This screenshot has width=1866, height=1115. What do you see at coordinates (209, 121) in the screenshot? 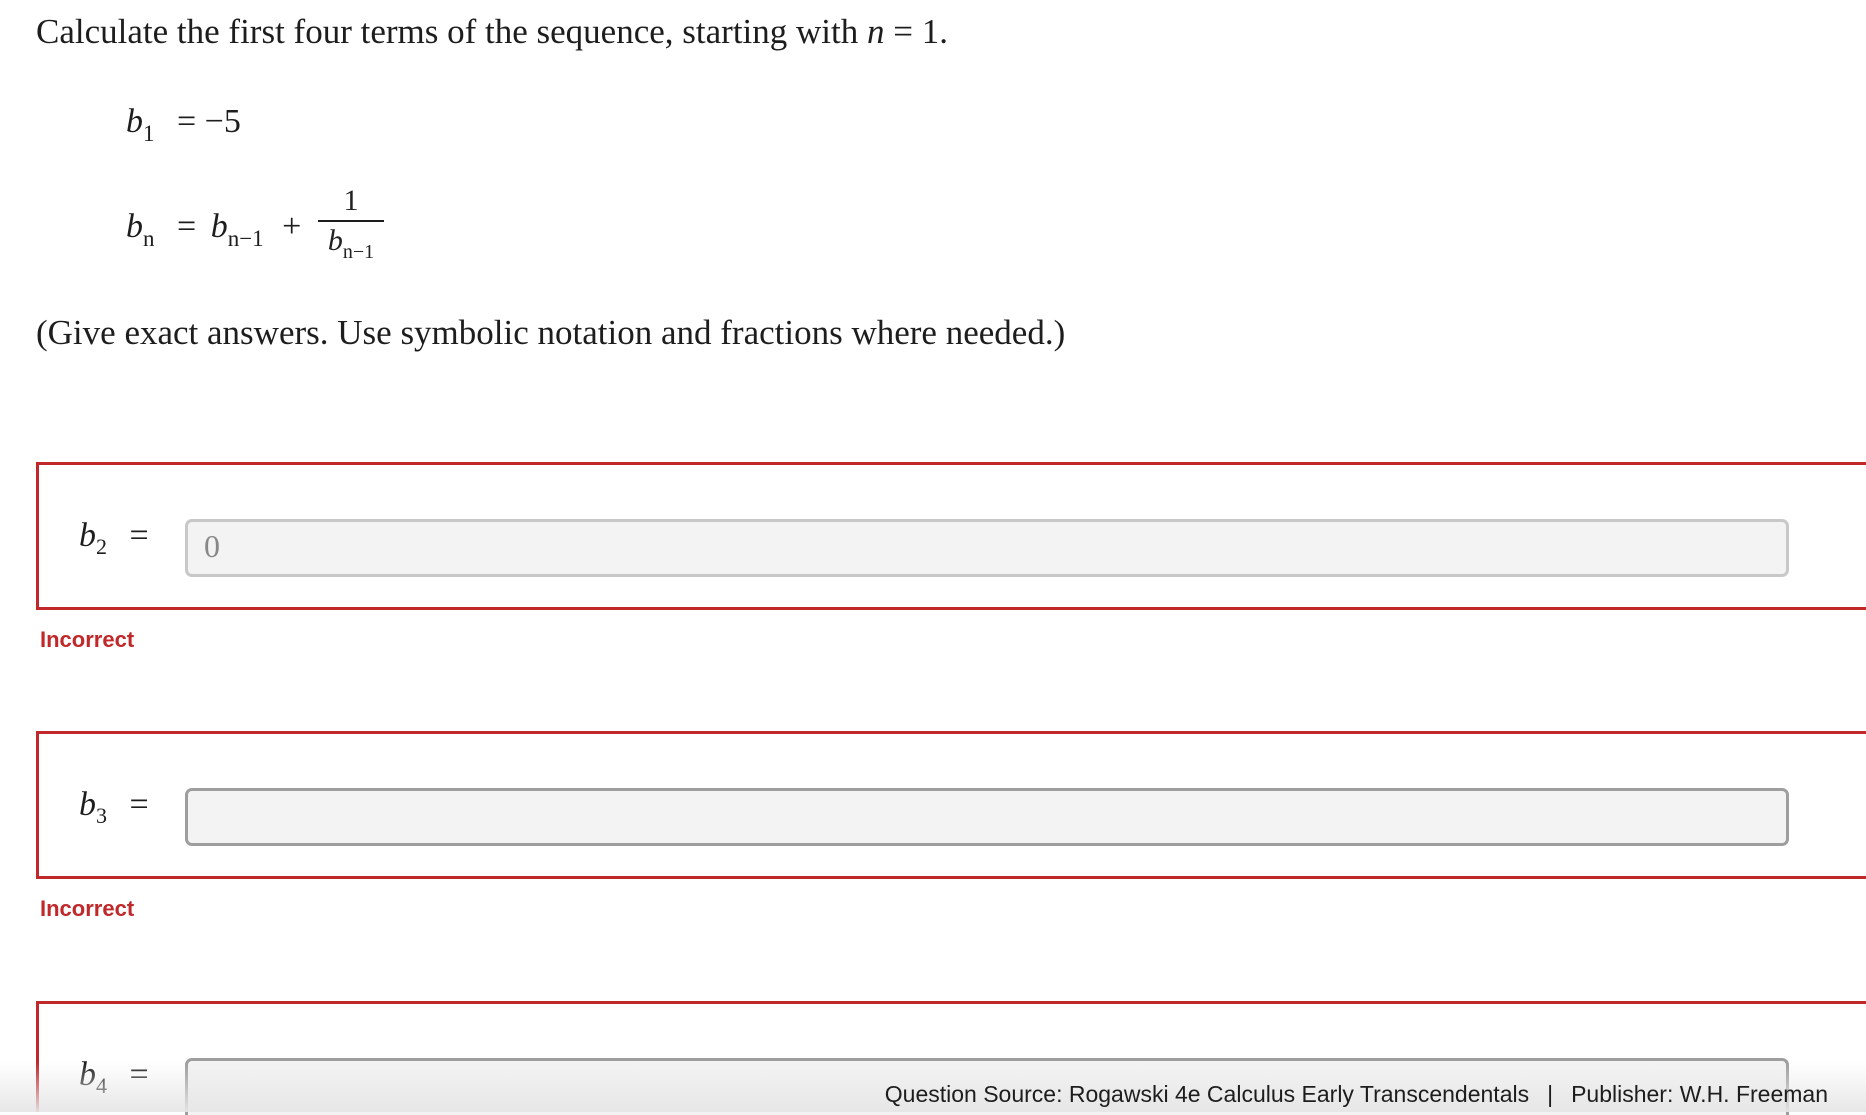
I see `b1-value: = −5` at bounding box center [209, 121].